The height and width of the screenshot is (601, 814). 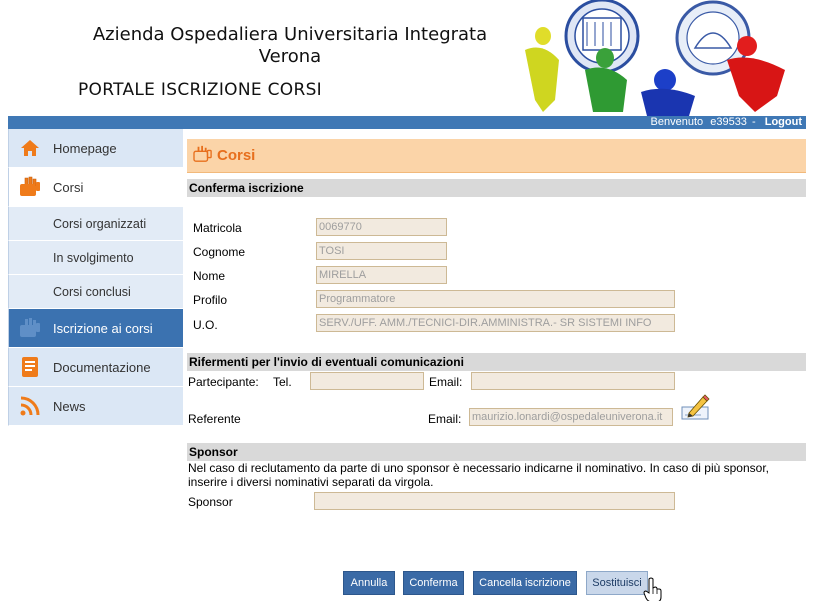 What do you see at coordinates (103, 328) in the screenshot?
I see `sidebar-item-label: Iscrizione ai corsi` at bounding box center [103, 328].